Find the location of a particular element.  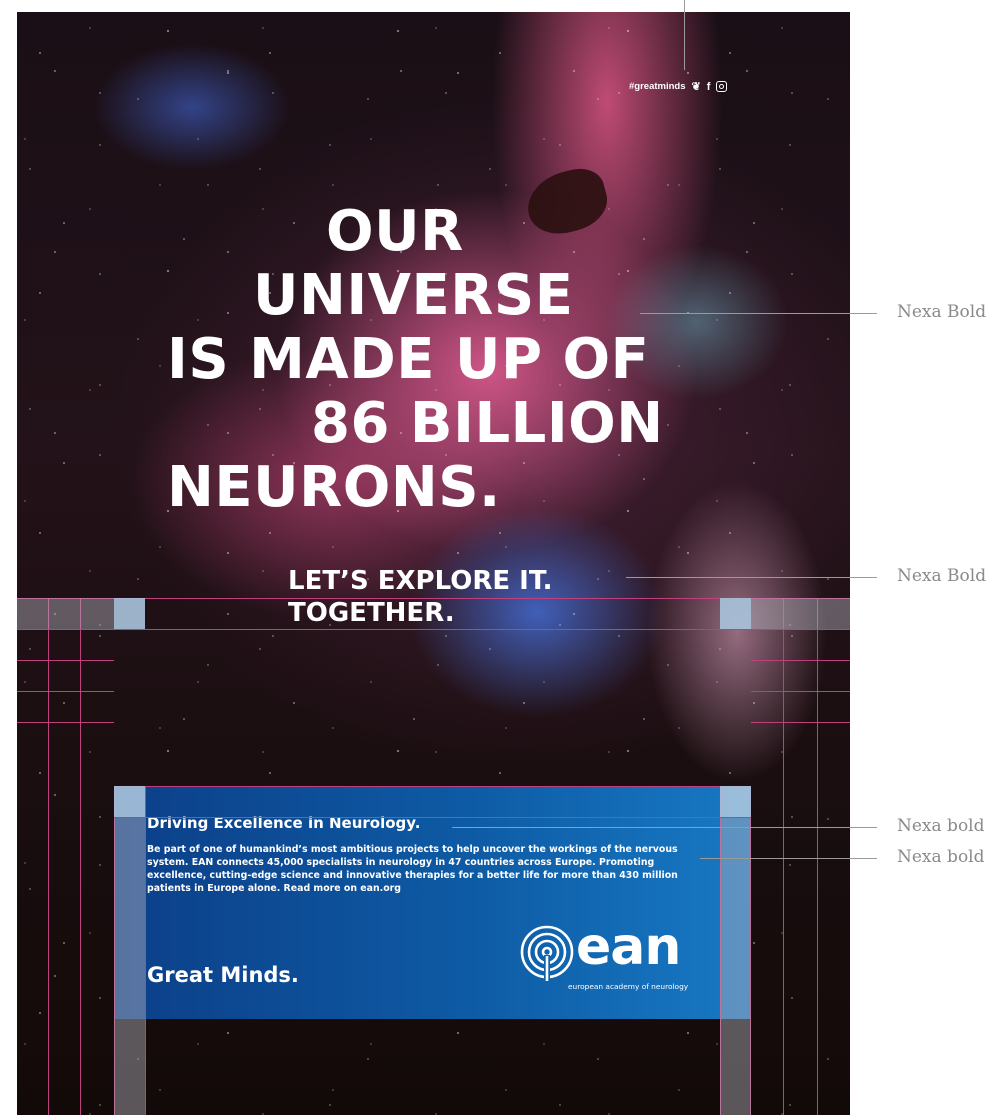

brain-spiral-icon is located at coordinates (547, 953).